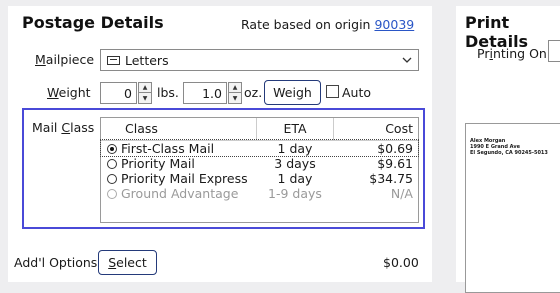 This screenshot has height=293, width=560. What do you see at coordinates (259, 163) in the screenshot?
I see `mail-class-row: Priority Mail 3 days $9.61` at bounding box center [259, 163].